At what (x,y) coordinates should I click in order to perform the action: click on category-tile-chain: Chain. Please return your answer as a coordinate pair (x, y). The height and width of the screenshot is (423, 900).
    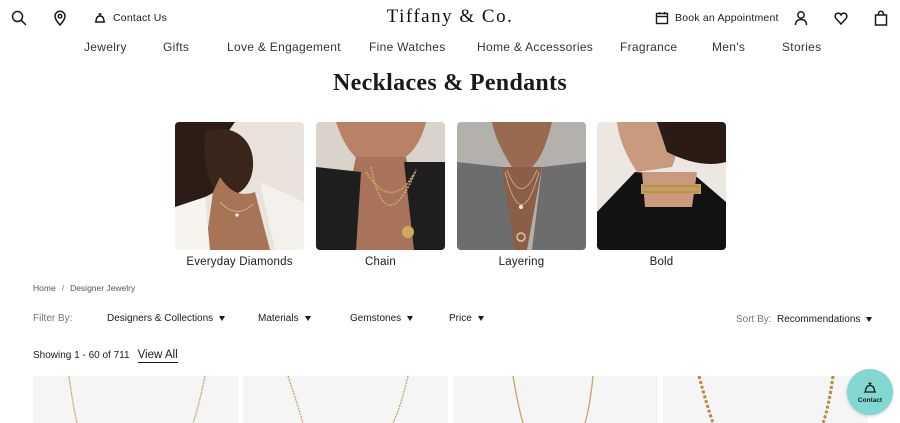
    Looking at the image, I should click on (380, 195).